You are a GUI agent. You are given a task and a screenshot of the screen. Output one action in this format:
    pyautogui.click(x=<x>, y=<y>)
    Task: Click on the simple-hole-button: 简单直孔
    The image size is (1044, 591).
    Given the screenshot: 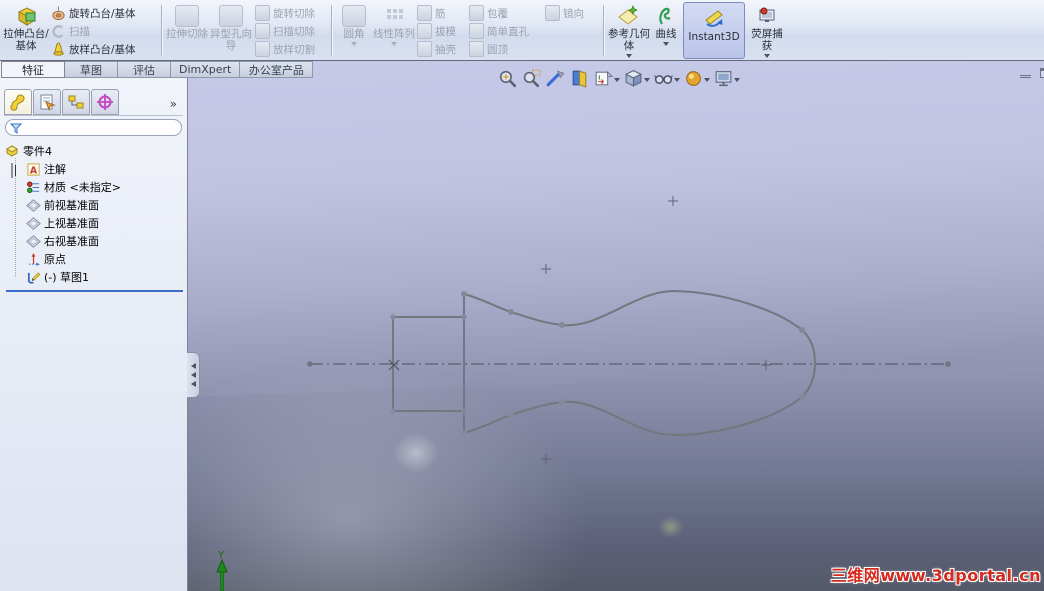 What is the action you would take?
    pyautogui.click(x=505, y=31)
    